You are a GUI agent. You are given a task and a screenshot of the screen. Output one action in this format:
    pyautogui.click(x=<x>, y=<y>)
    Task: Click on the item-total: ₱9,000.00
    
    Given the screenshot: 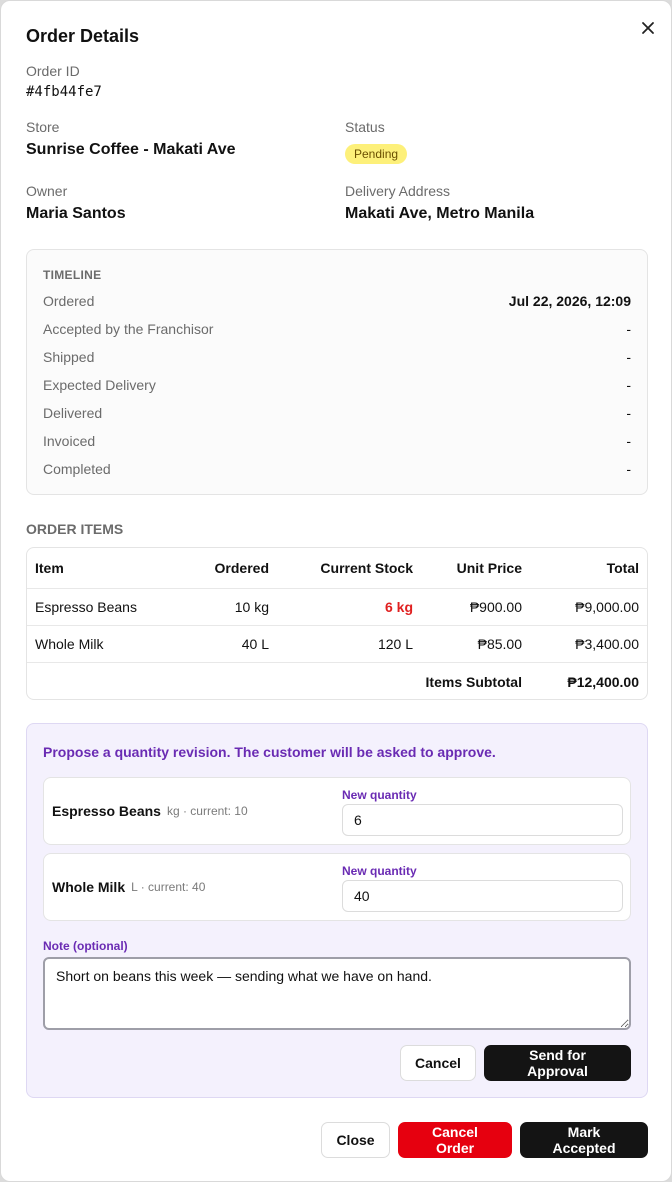 What is the action you would take?
    pyautogui.click(x=607, y=607)
    